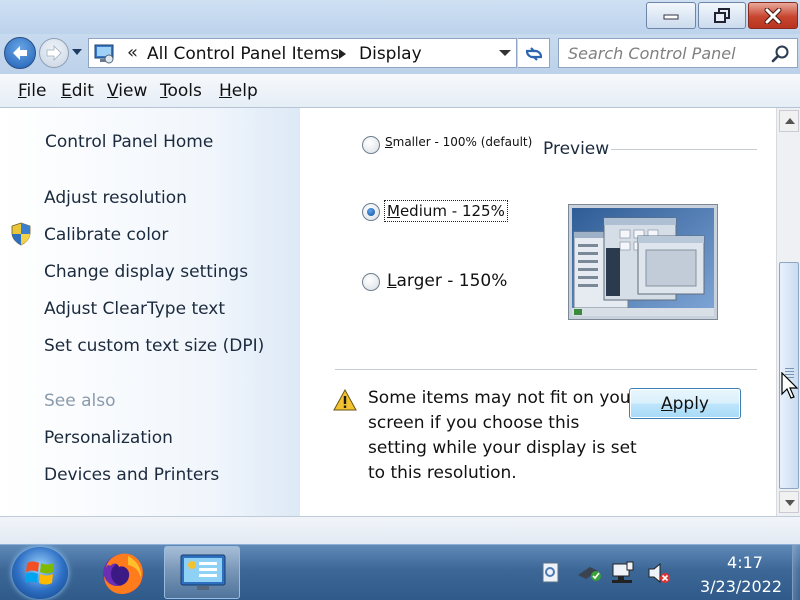 This screenshot has width=800, height=600. I want to click on back-arrow-icon, so click(20, 53).